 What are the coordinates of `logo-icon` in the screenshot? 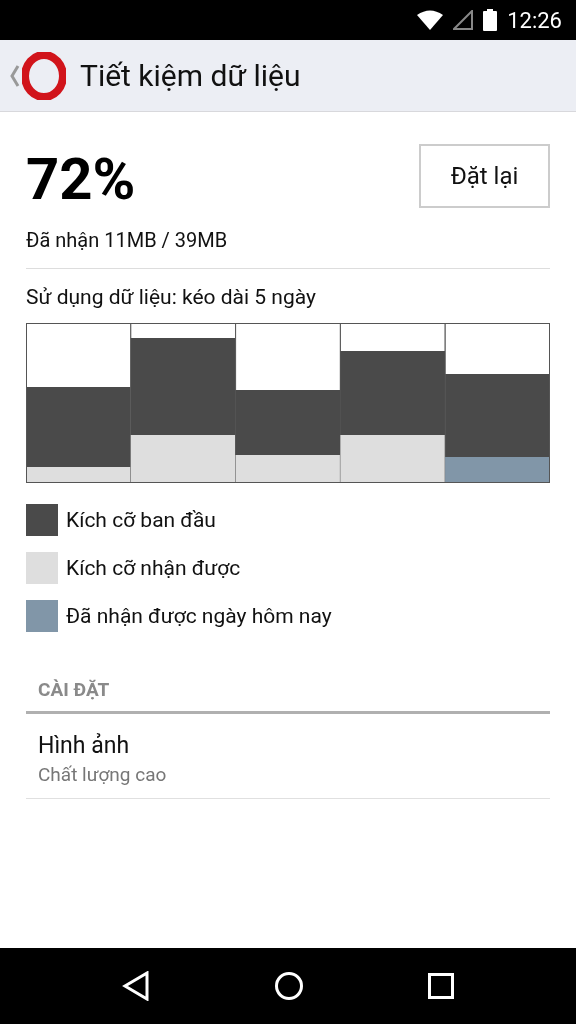 It's located at (44, 75).